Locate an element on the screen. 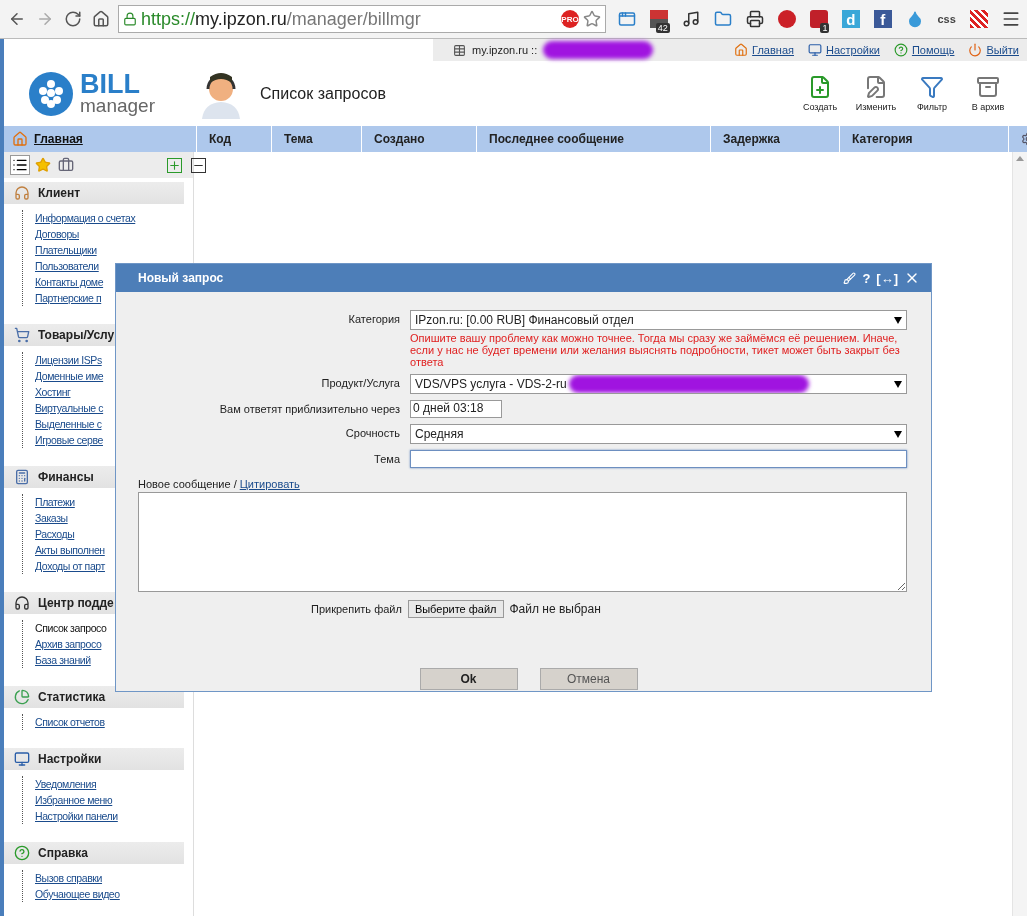 This screenshot has width=1027, height=916. headset-icon is located at coordinates (22, 603).